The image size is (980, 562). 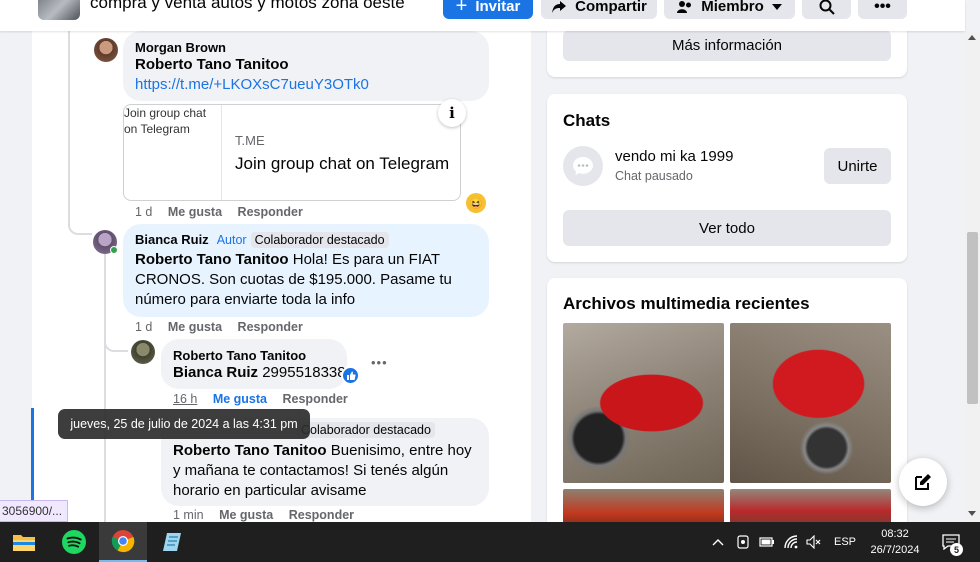 What do you see at coordinates (165, 121) in the screenshot?
I see `link-image-alt: Join group chat on Telegram` at bounding box center [165, 121].